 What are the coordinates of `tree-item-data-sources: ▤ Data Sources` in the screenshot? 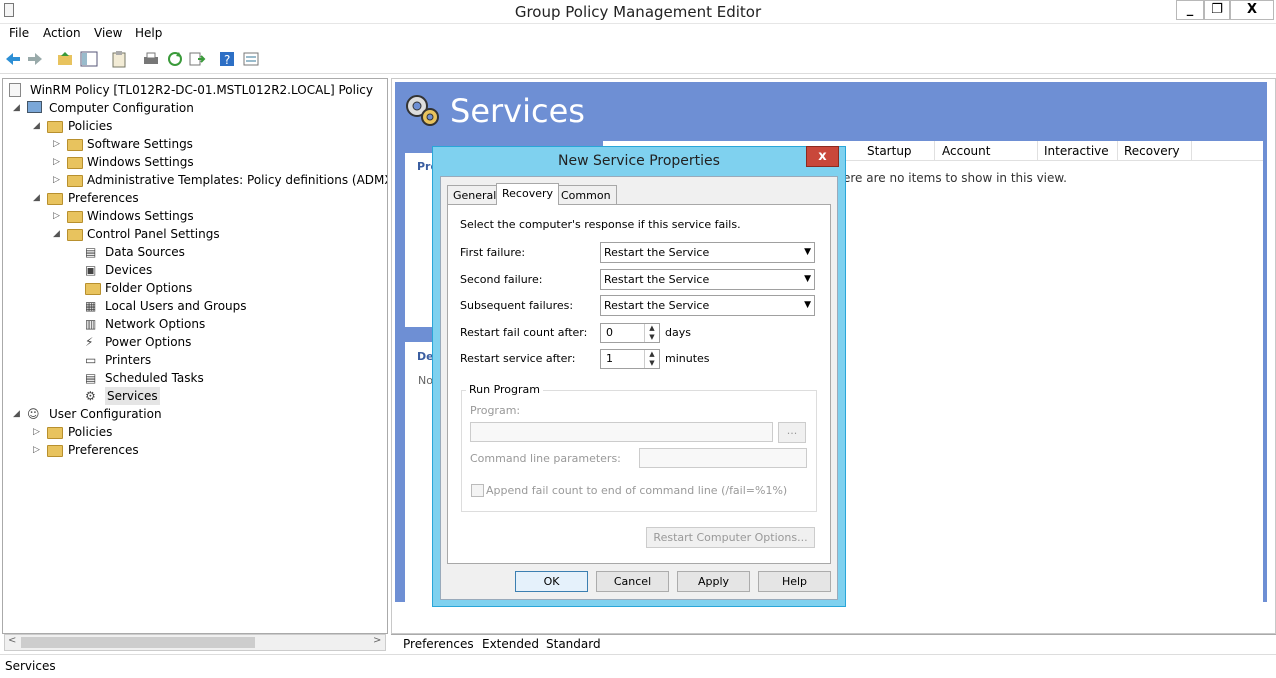 It's located at (185, 252).